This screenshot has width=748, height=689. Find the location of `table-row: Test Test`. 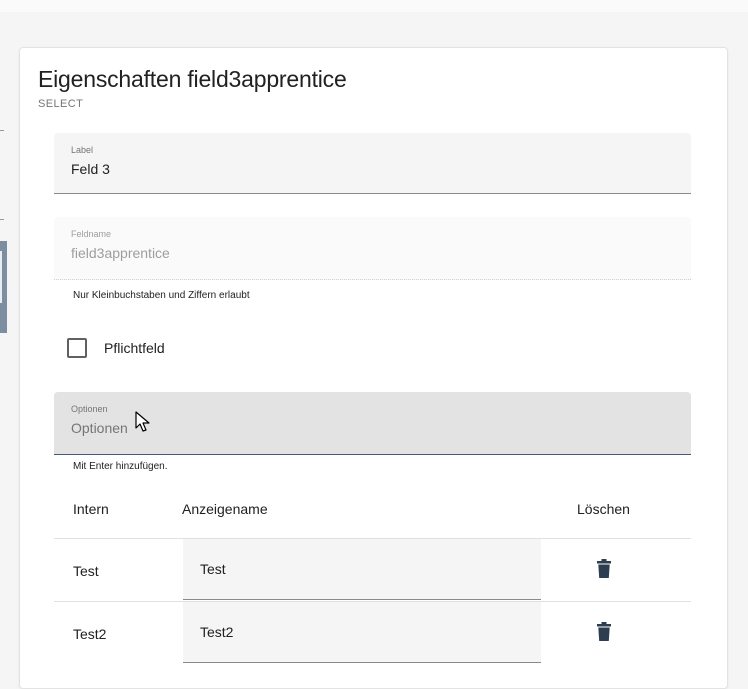

table-row: Test Test is located at coordinates (372, 569).